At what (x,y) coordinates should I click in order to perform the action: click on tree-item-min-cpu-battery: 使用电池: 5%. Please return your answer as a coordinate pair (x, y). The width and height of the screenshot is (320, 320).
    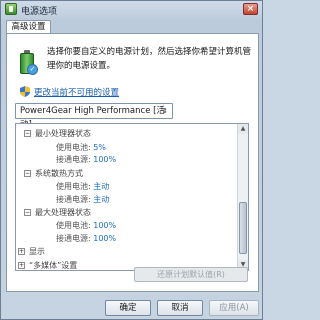
    Looking at the image, I should click on (81, 147).